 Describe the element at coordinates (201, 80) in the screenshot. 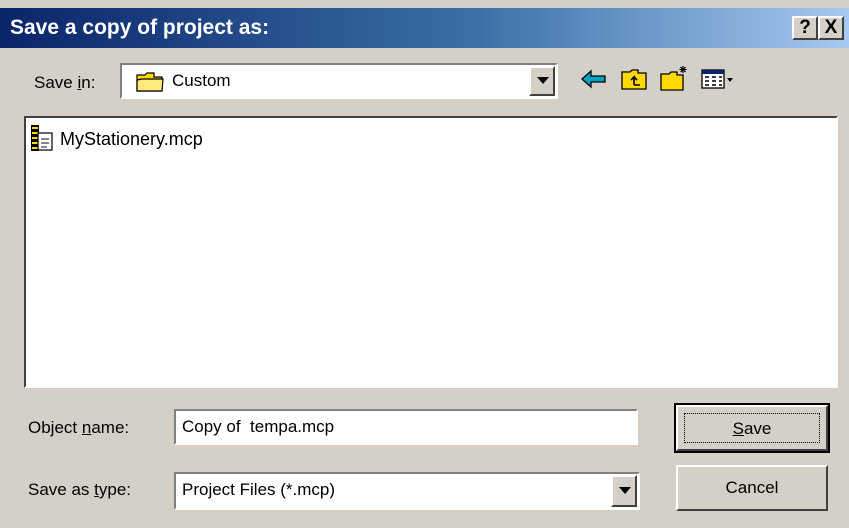

I see `save-in-value: Custom` at that location.